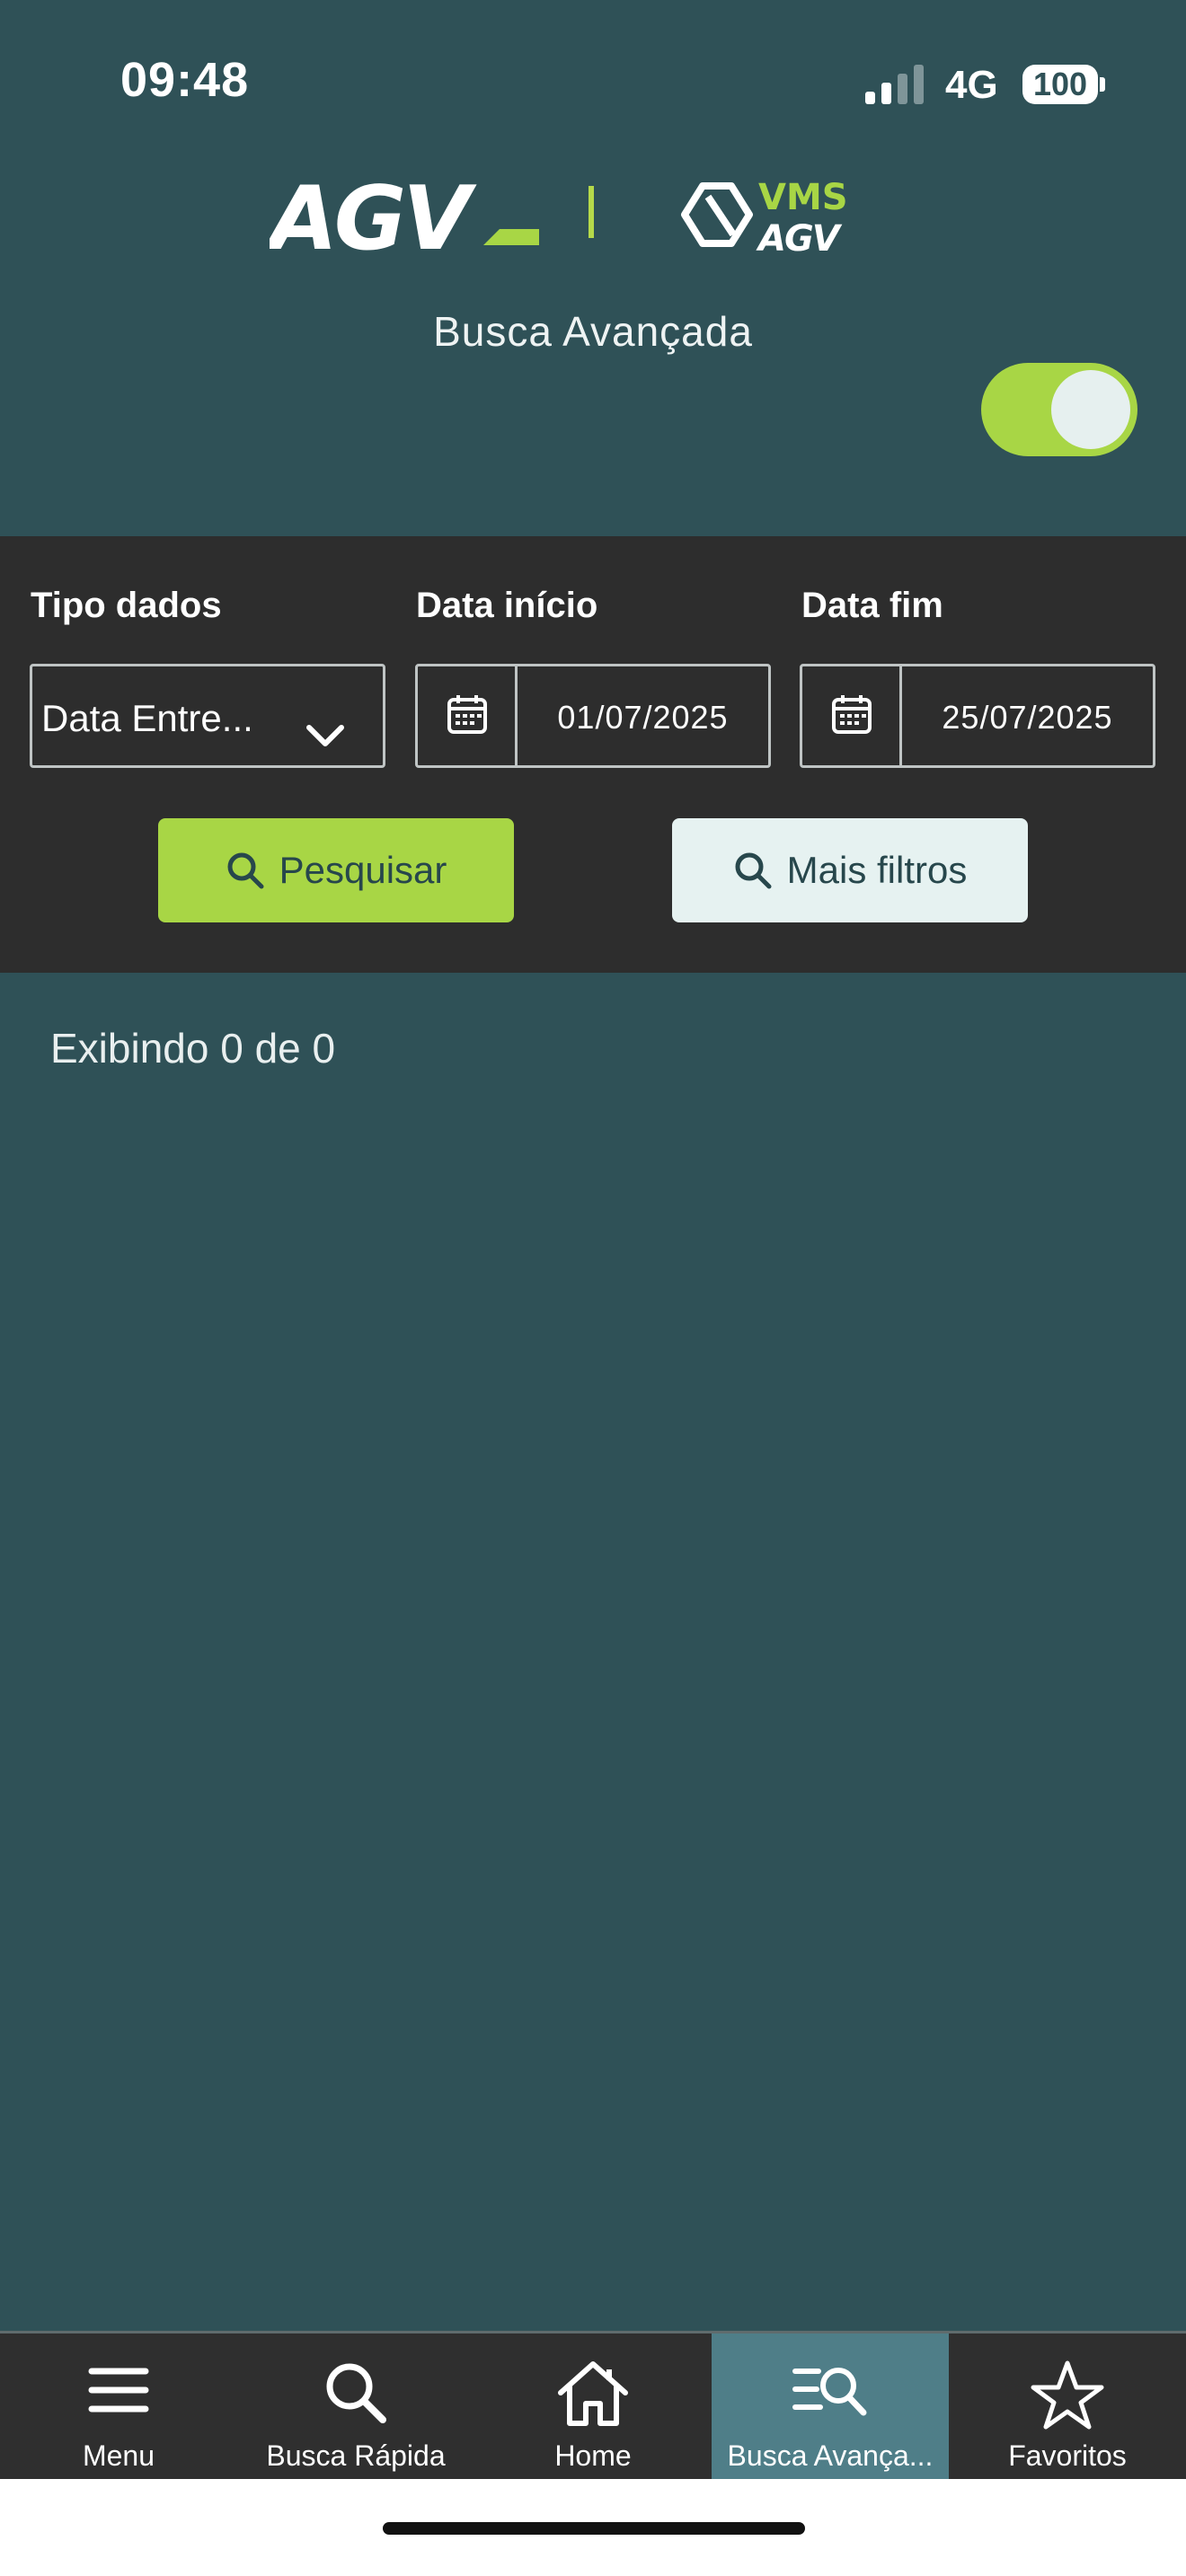  Describe the element at coordinates (507, 605) in the screenshot. I see `start-date-label: Data início` at that location.